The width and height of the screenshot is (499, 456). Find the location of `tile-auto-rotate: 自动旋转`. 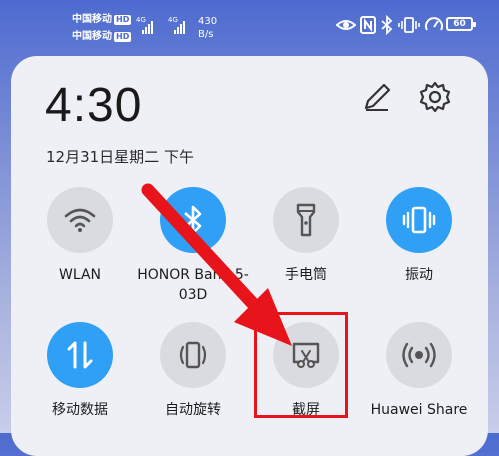

tile-auto-rotate: 自动旋转 is located at coordinates (193, 382).